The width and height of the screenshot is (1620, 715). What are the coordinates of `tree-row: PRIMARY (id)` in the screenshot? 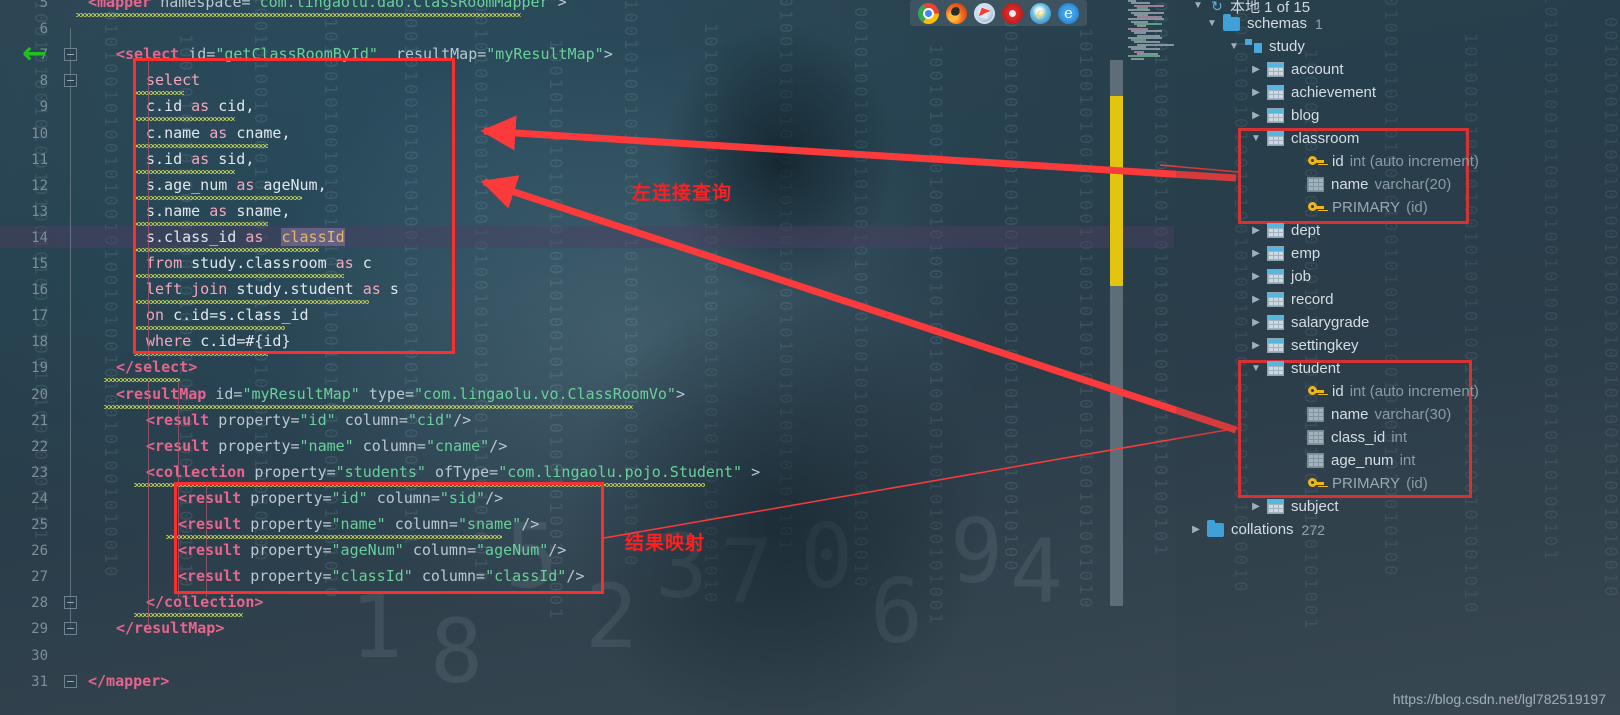 It's located at (1358, 207).